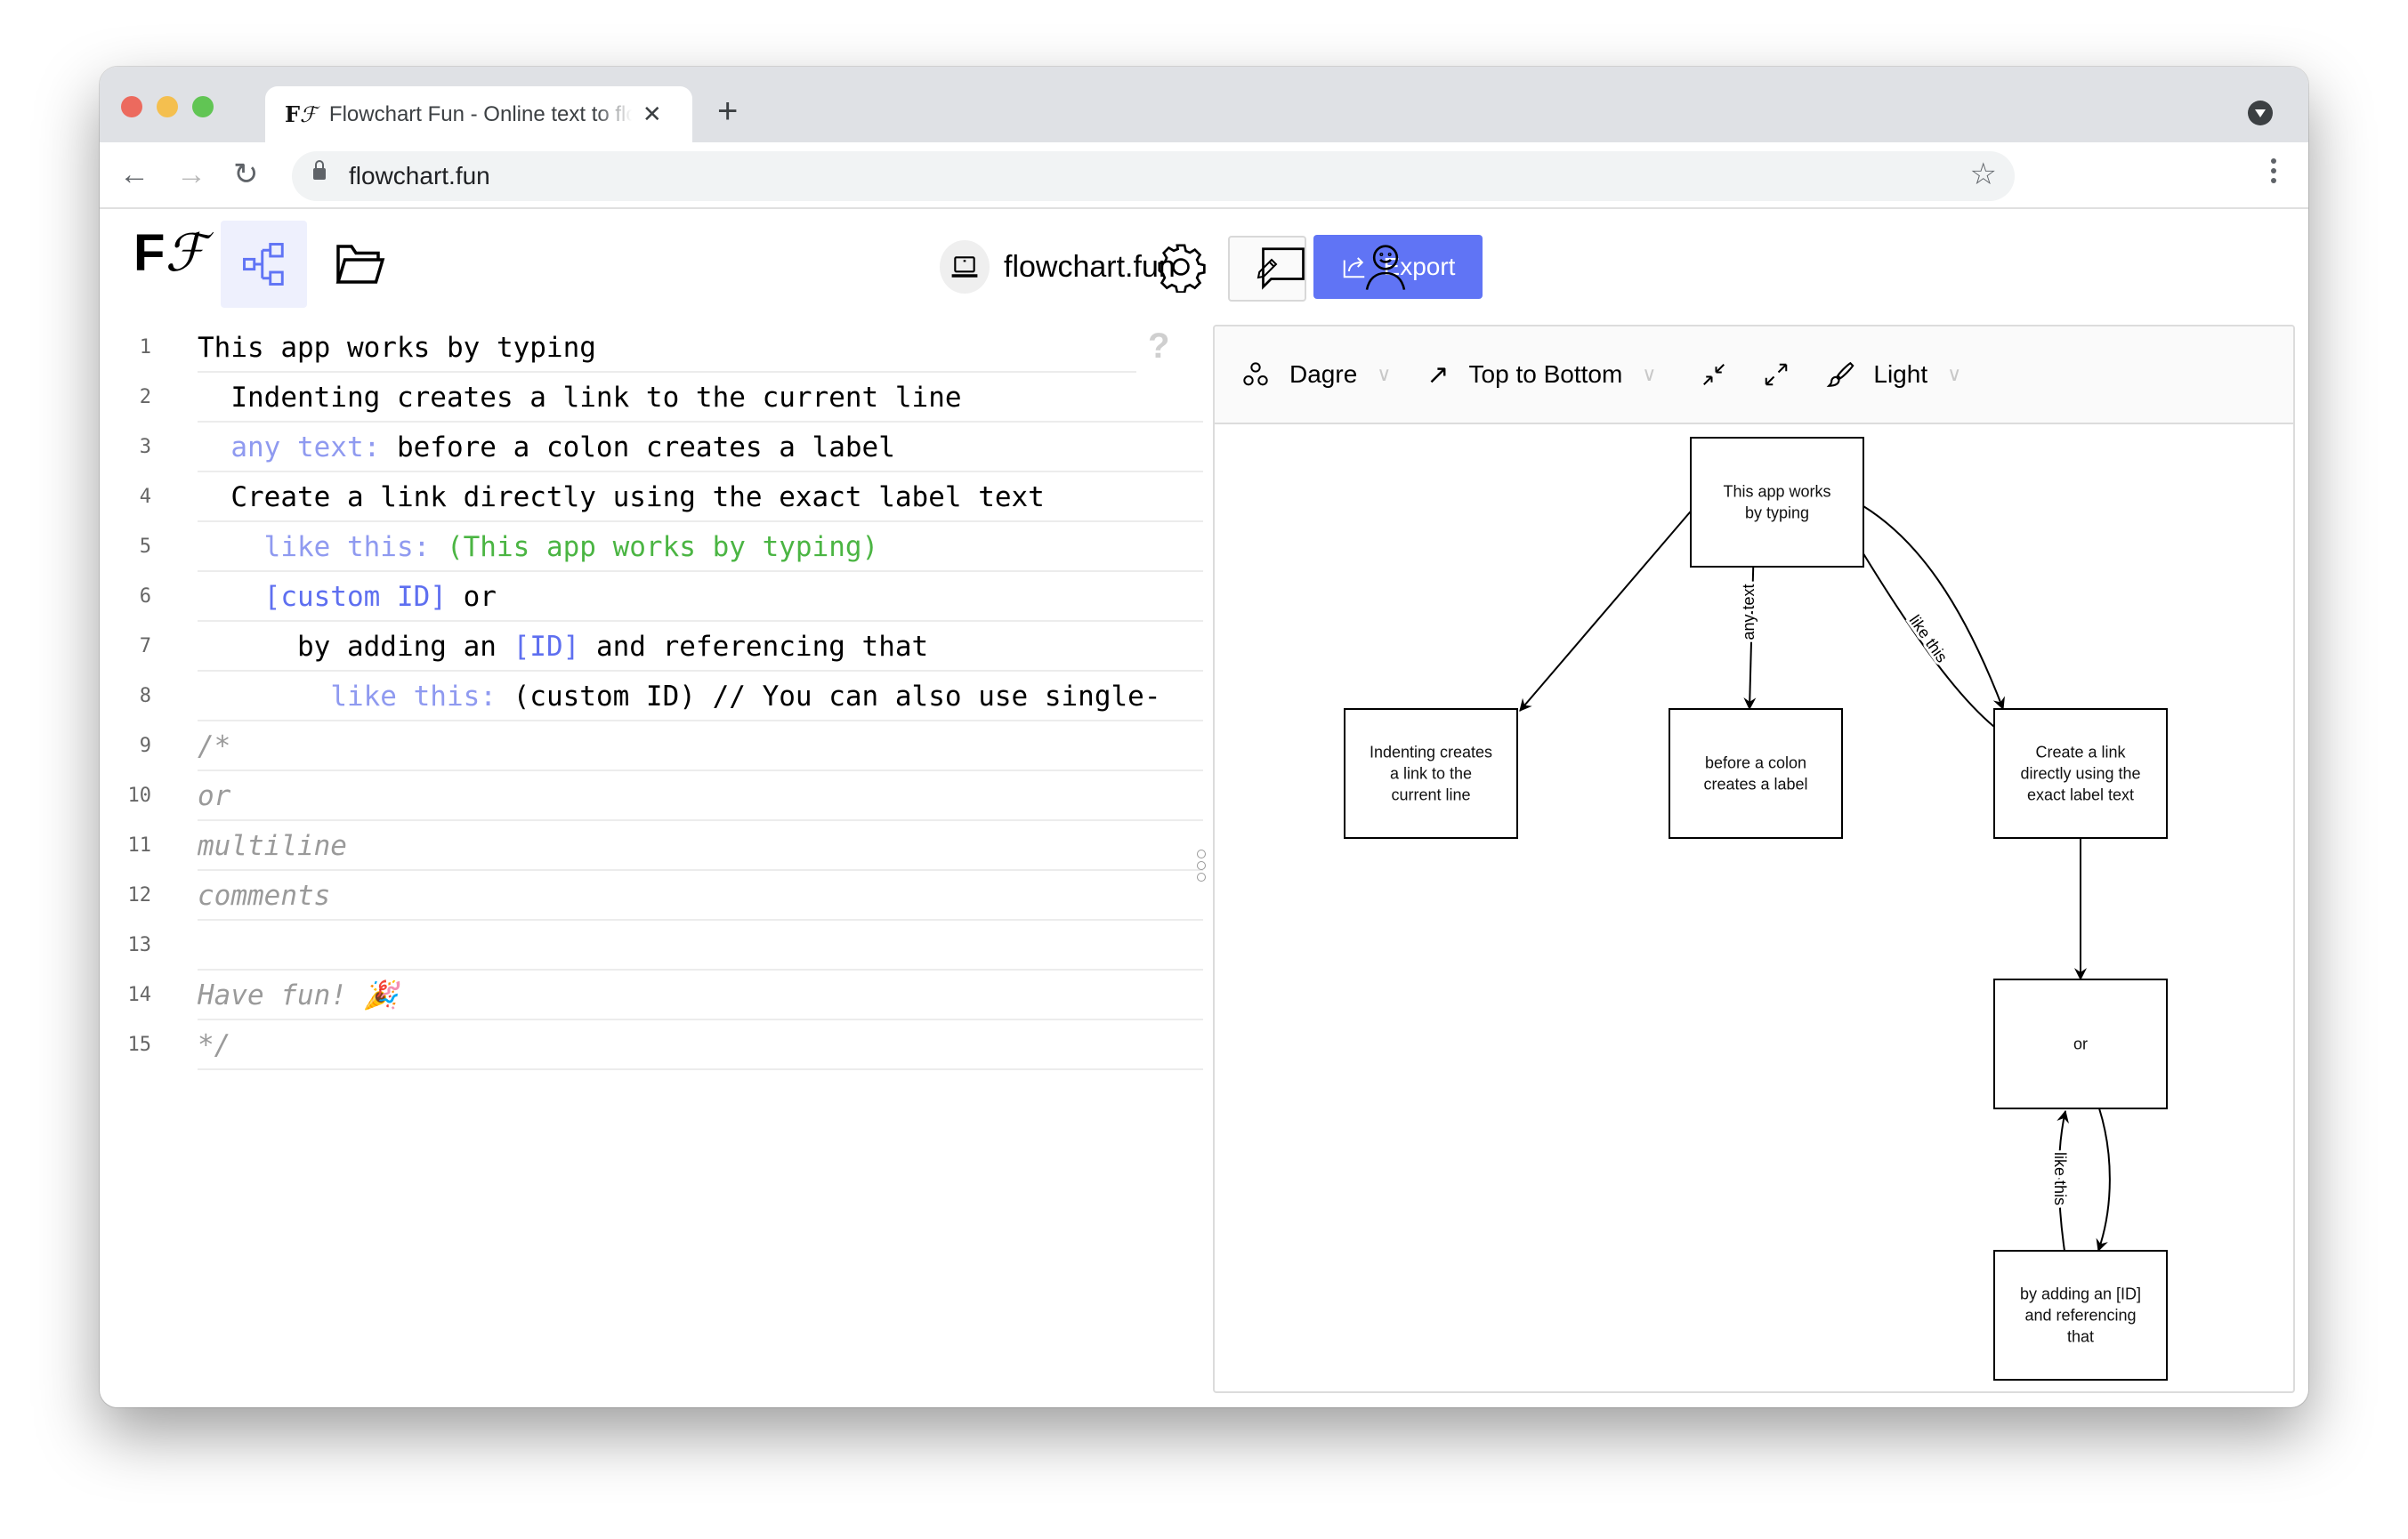 The image size is (2408, 1539). I want to click on line-code: any text: before a colon creates a label, so click(701, 447).